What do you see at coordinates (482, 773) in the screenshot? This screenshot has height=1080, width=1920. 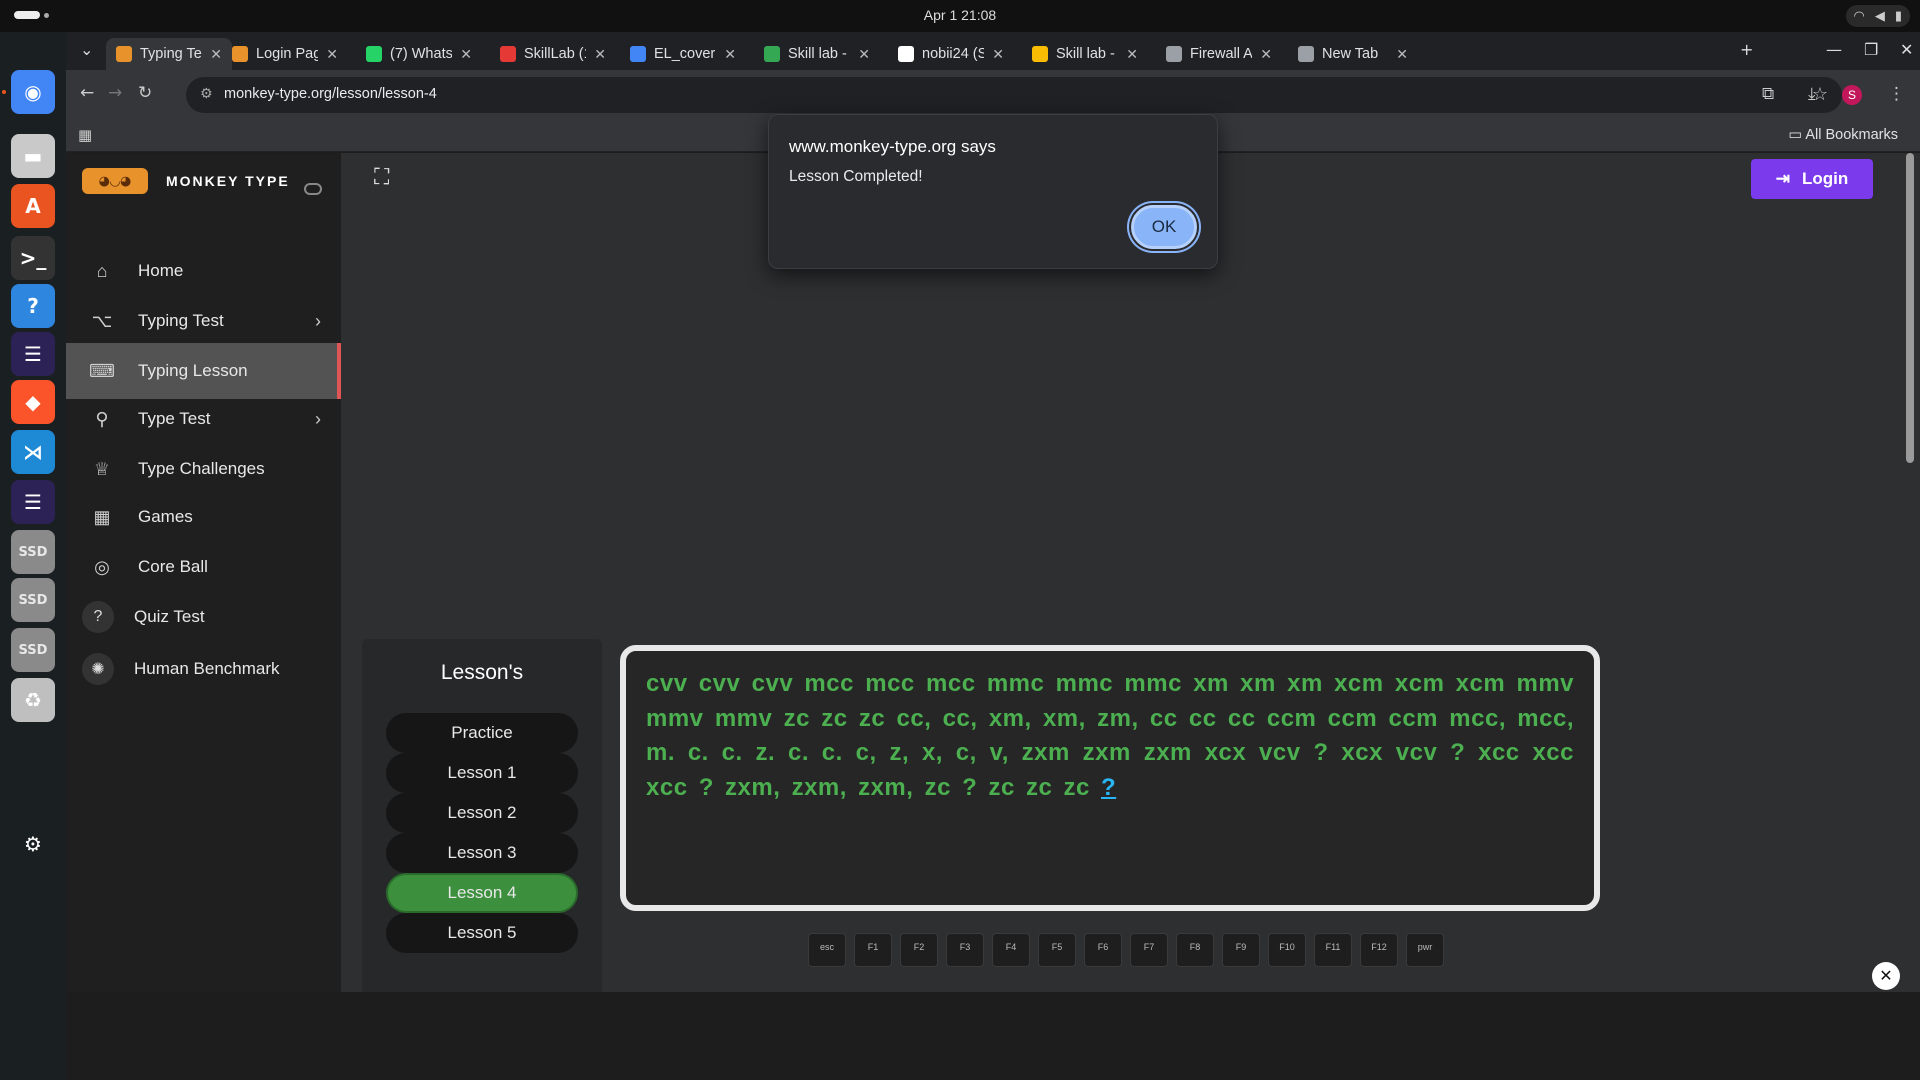 I see `lesson-button: Lesson 1` at bounding box center [482, 773].